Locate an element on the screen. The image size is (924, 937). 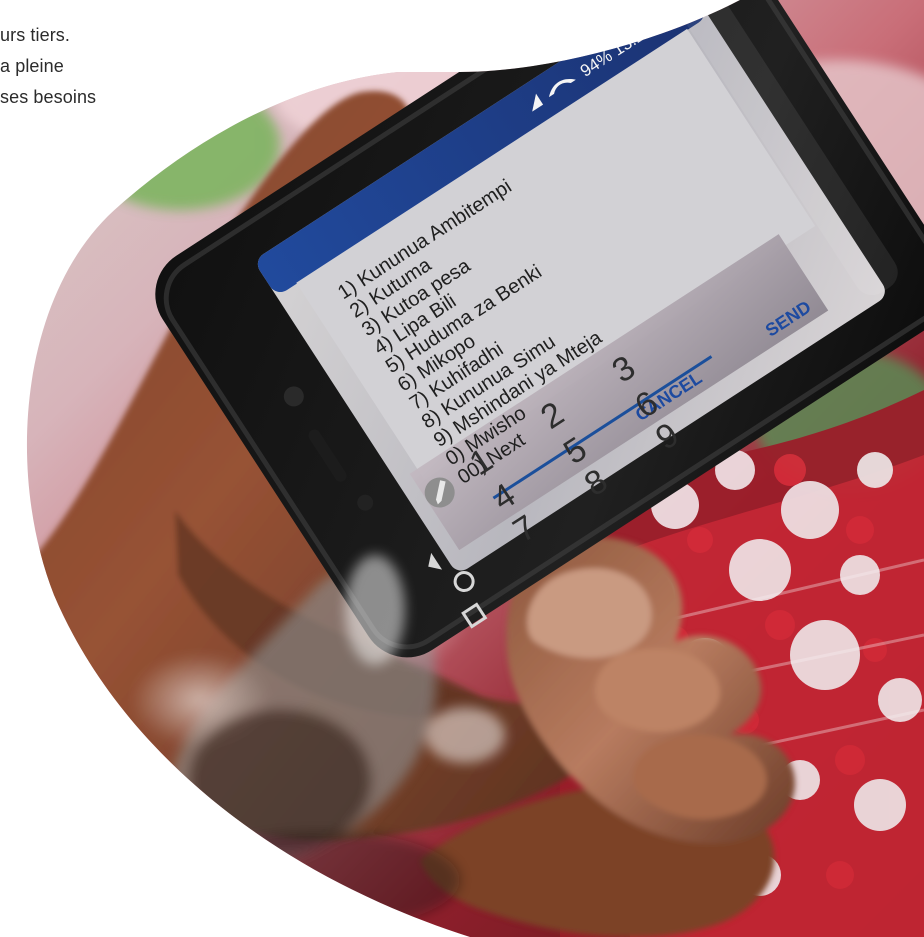
text-line-3: ses besoins is located at coordinates (48, 97).